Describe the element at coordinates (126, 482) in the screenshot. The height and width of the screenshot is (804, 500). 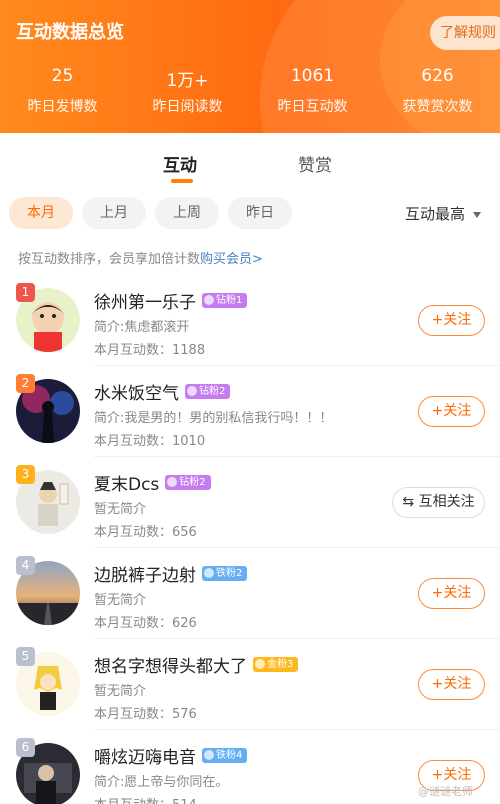
I see `user-name: 夏末Dcs` at that location.